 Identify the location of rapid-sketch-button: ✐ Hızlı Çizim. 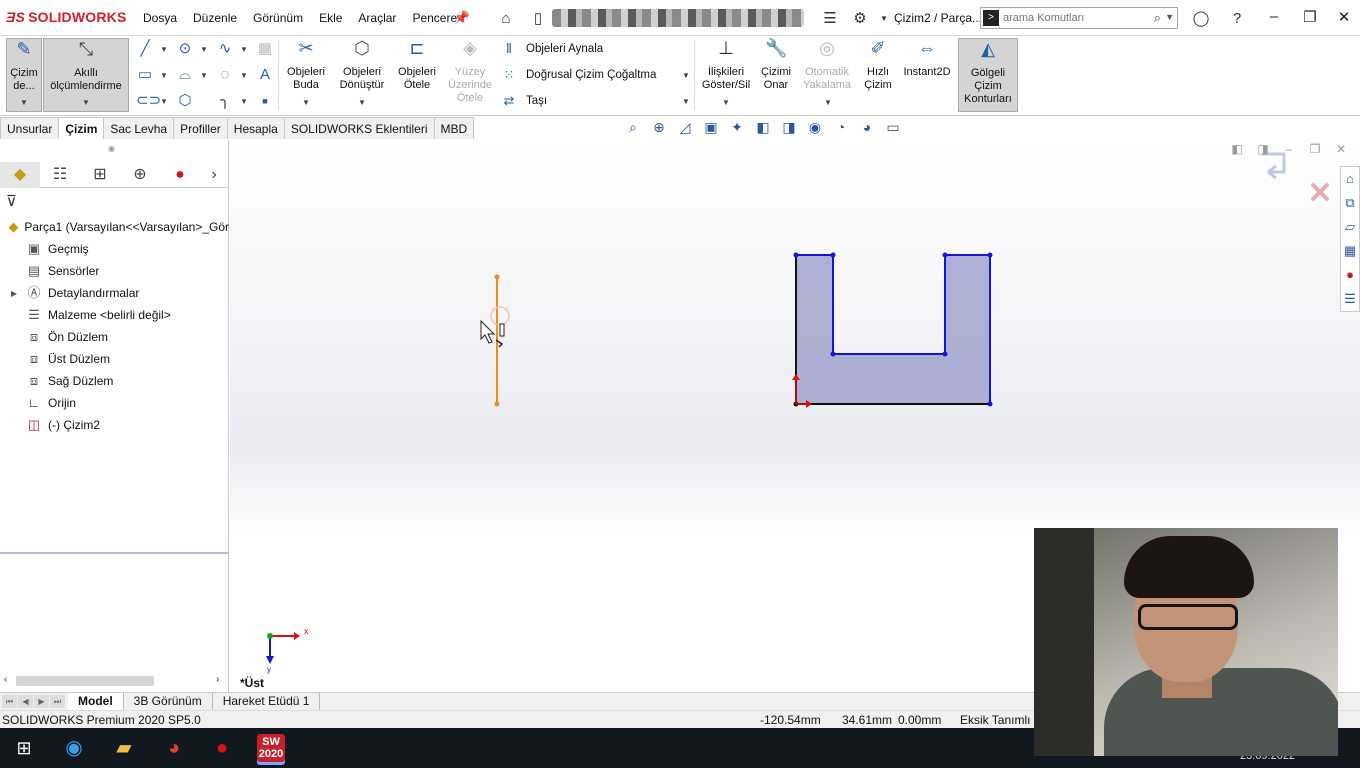
(878, 75).